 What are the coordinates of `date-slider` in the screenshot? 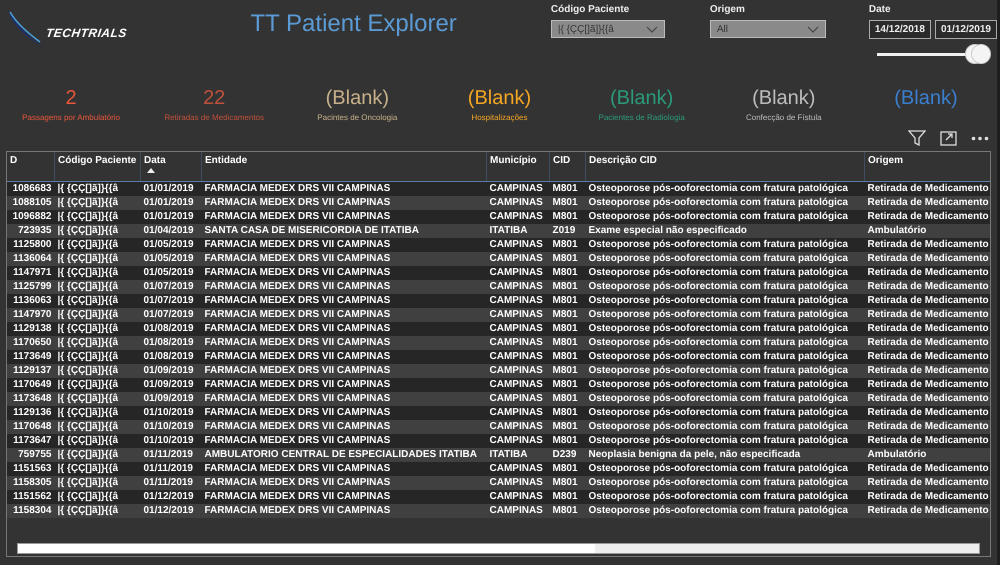 It's located at (933, 54).